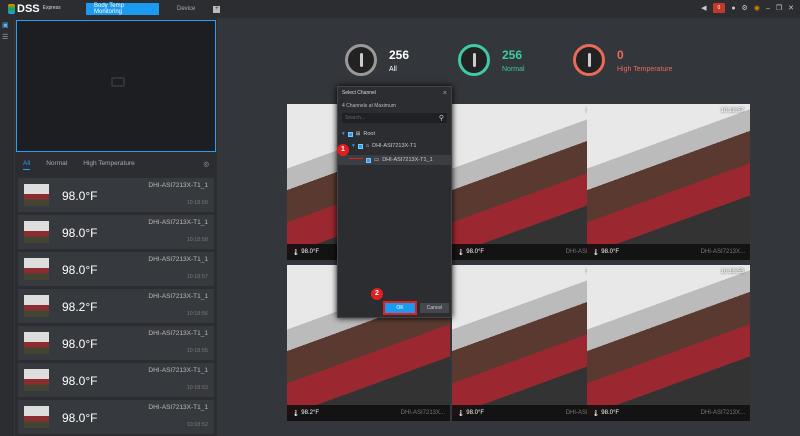 Image resolution: width=800 pixels, height=436 pixels. Describe the element at coordinates (197, 203) in the screenshot. I see `timestamp: 10:18:59` at that location.